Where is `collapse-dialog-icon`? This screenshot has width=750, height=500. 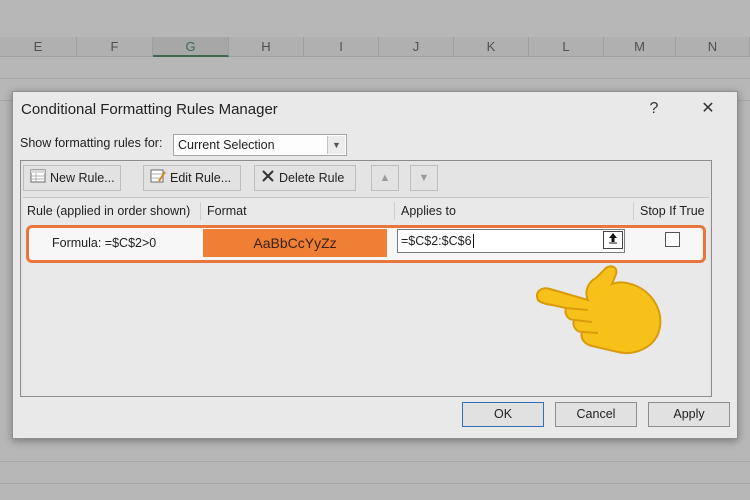
collapse-dialog-icon is located at coordinates (613, 240).